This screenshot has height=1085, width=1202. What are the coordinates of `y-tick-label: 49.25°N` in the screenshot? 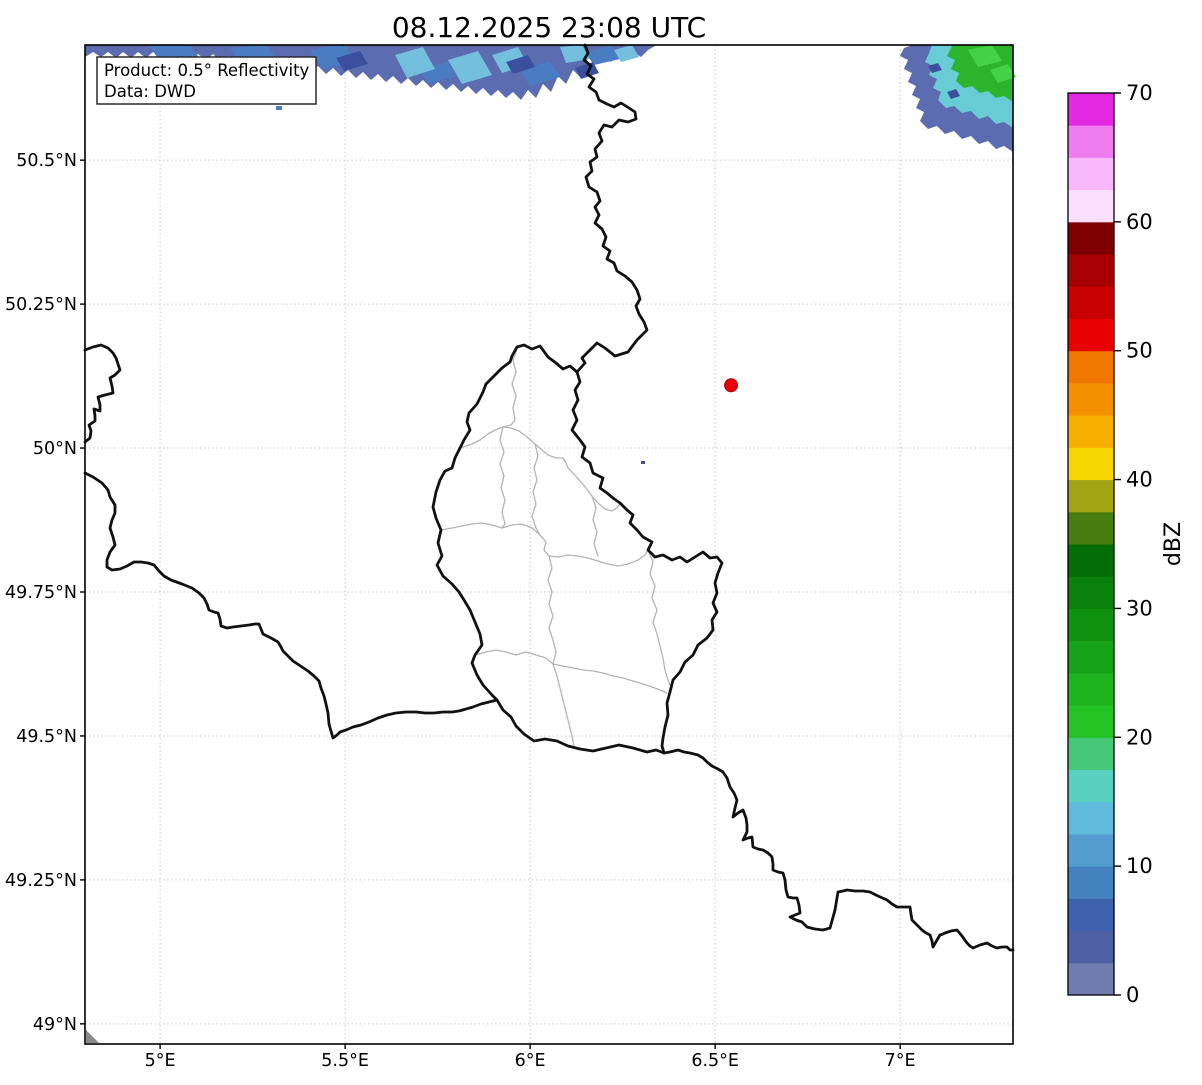 It's located at (41, 881).